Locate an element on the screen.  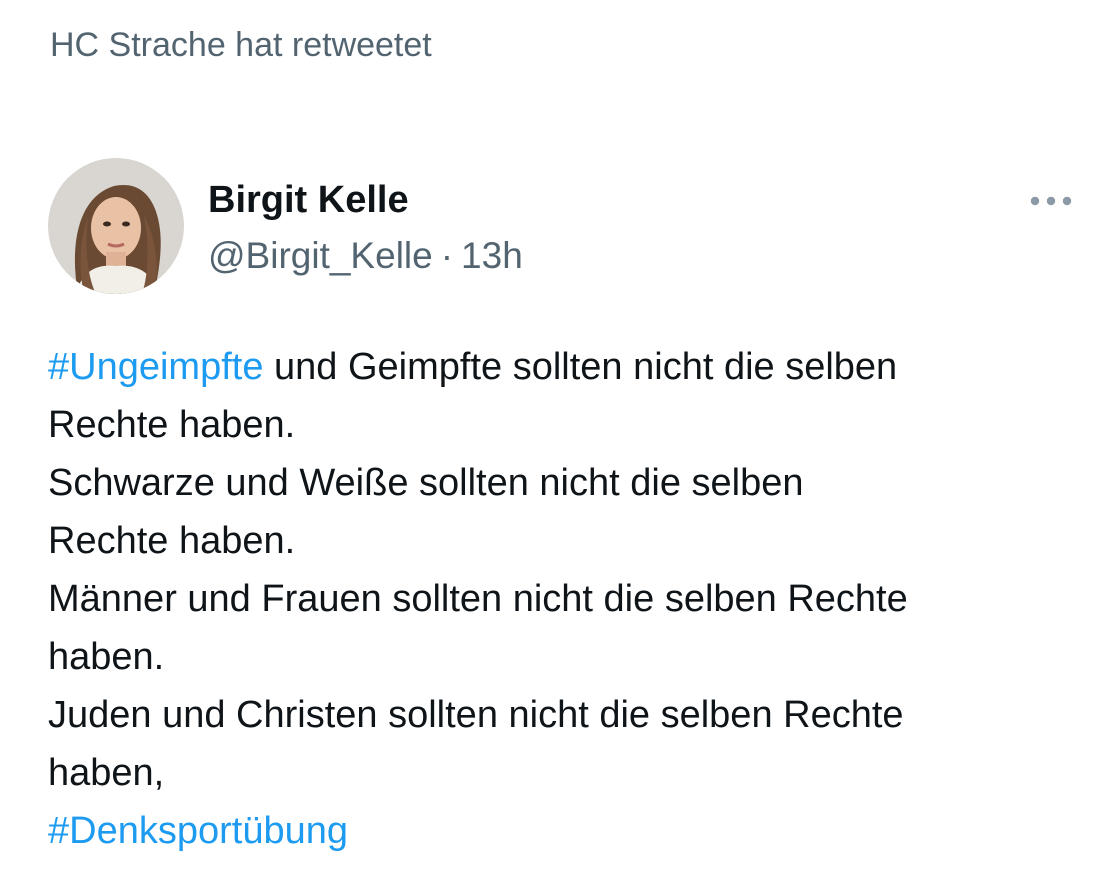
more-dots-icon is located at coordinates (1051, 201).